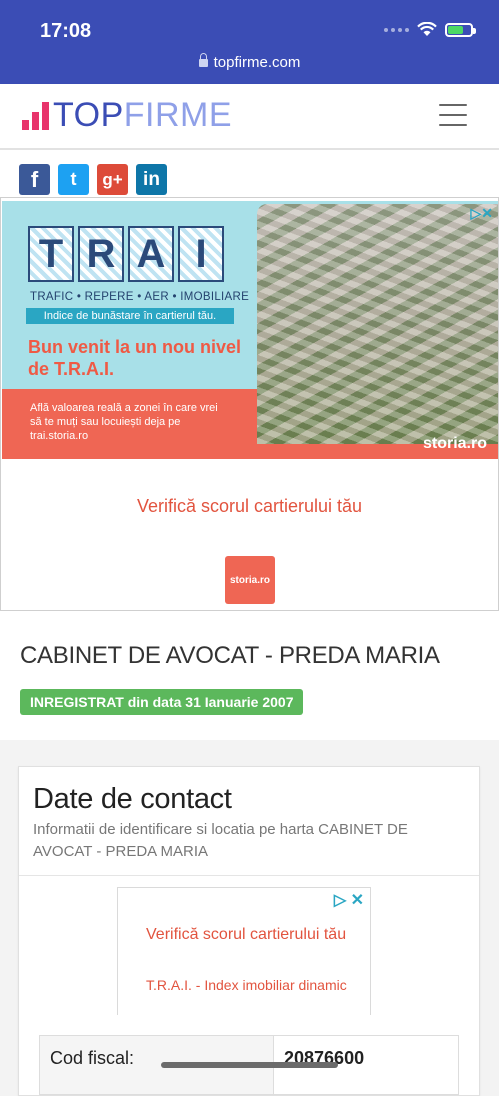 The image size is (499, 1096). What do you see at coordinates (349, 900) in the screenshot?
I see `adchoices-icon: ▷ ✕` at bounding box center [349, 900].